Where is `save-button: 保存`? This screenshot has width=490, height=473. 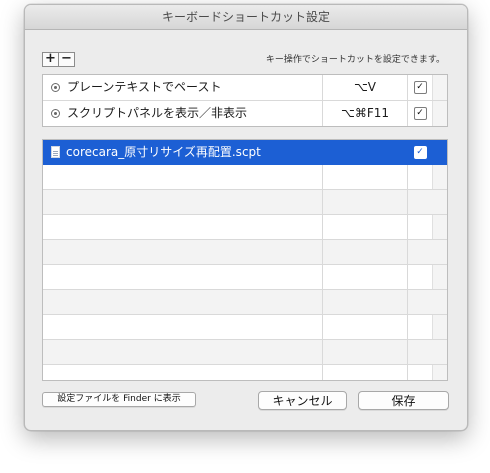 save-button: 保存 is located at coordinates (403, 400).